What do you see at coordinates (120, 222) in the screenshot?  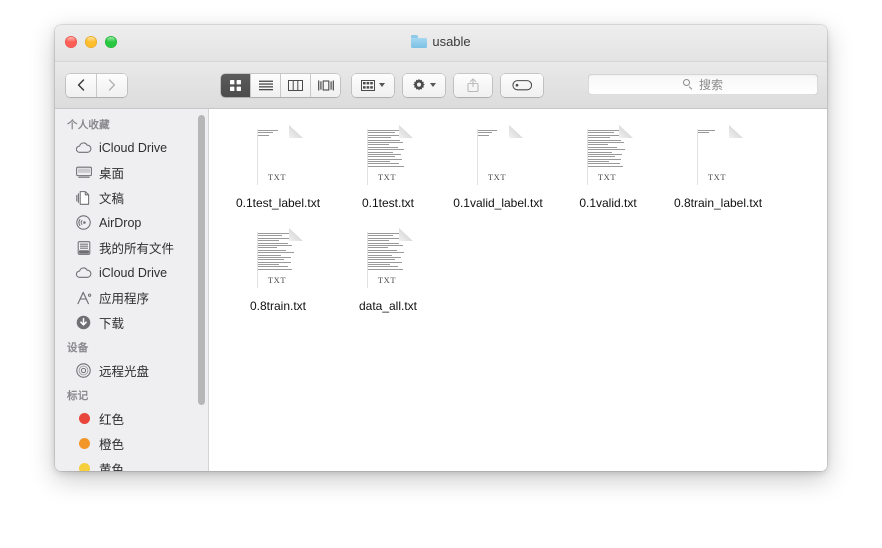 I see `sidebar-item-label: AirDrop` at bounding box center [120, 222].